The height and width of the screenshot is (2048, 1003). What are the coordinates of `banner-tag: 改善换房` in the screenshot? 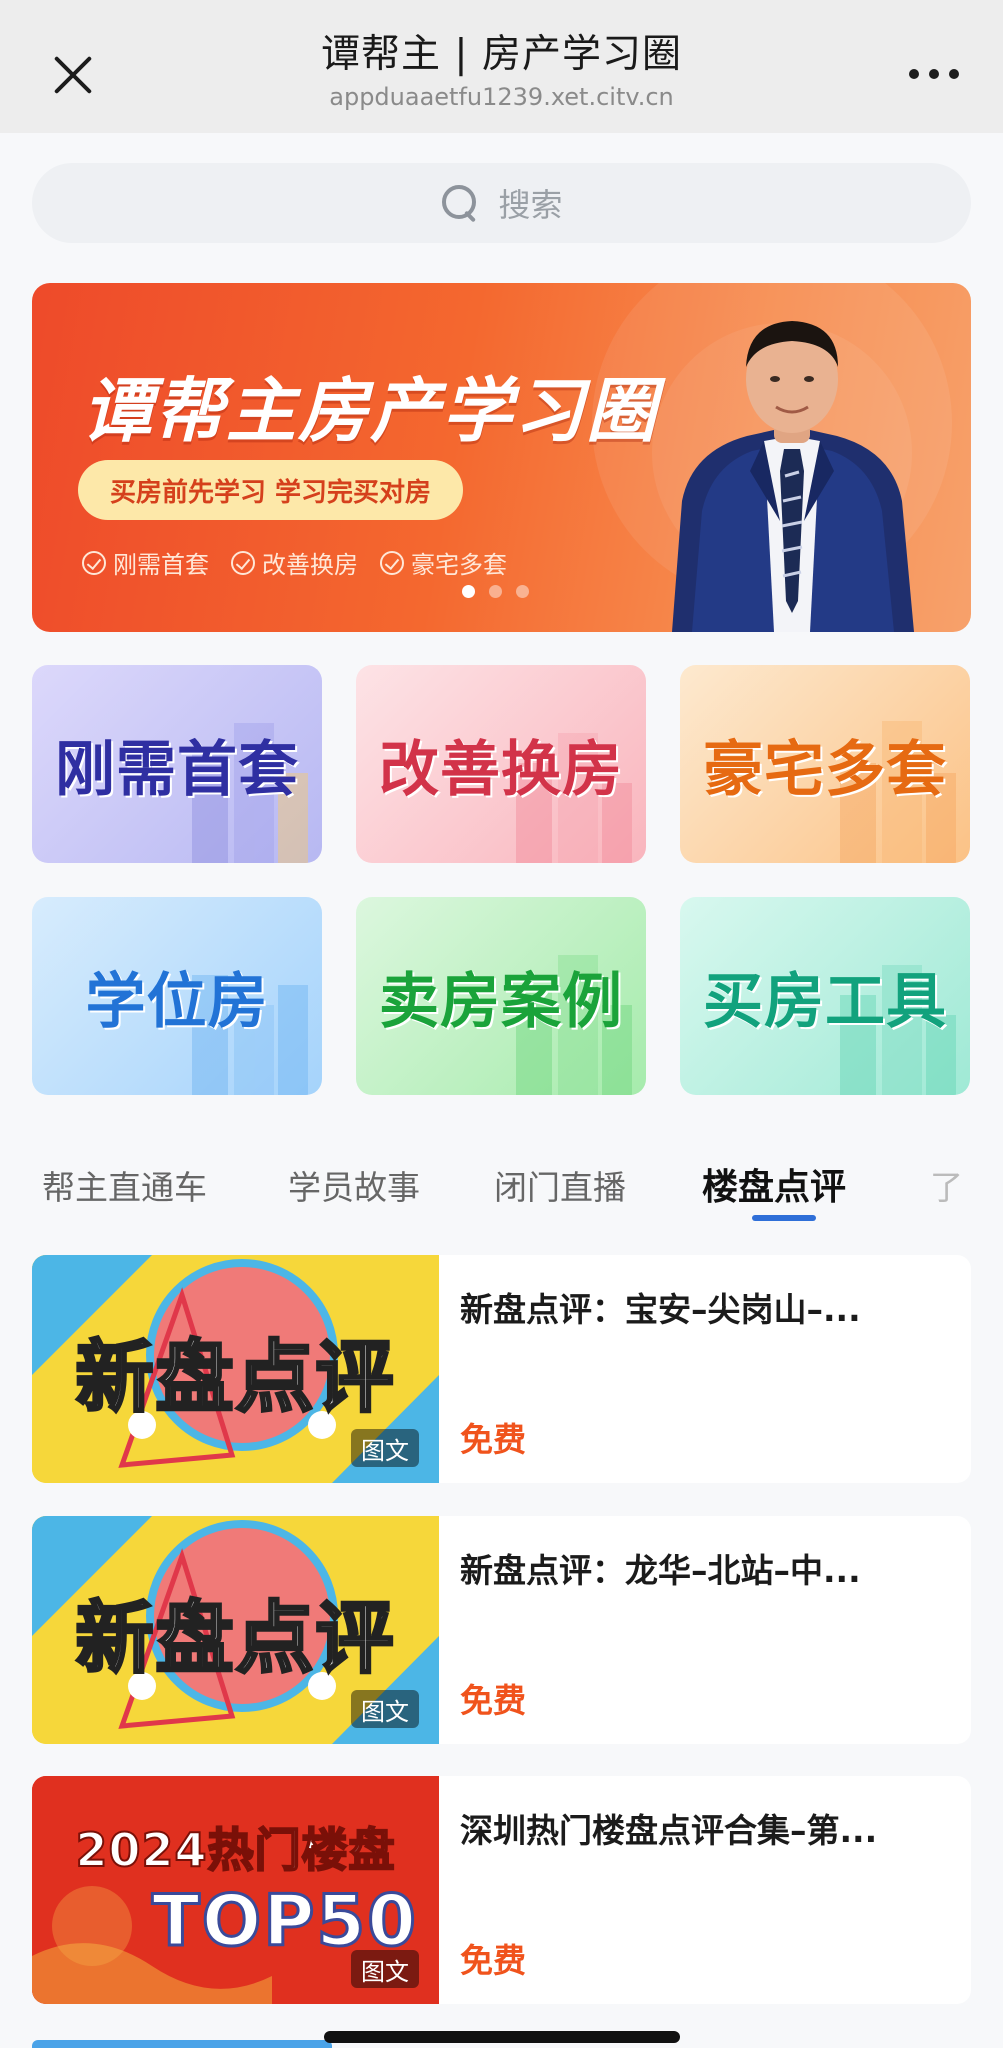 It's located at (294, 562).